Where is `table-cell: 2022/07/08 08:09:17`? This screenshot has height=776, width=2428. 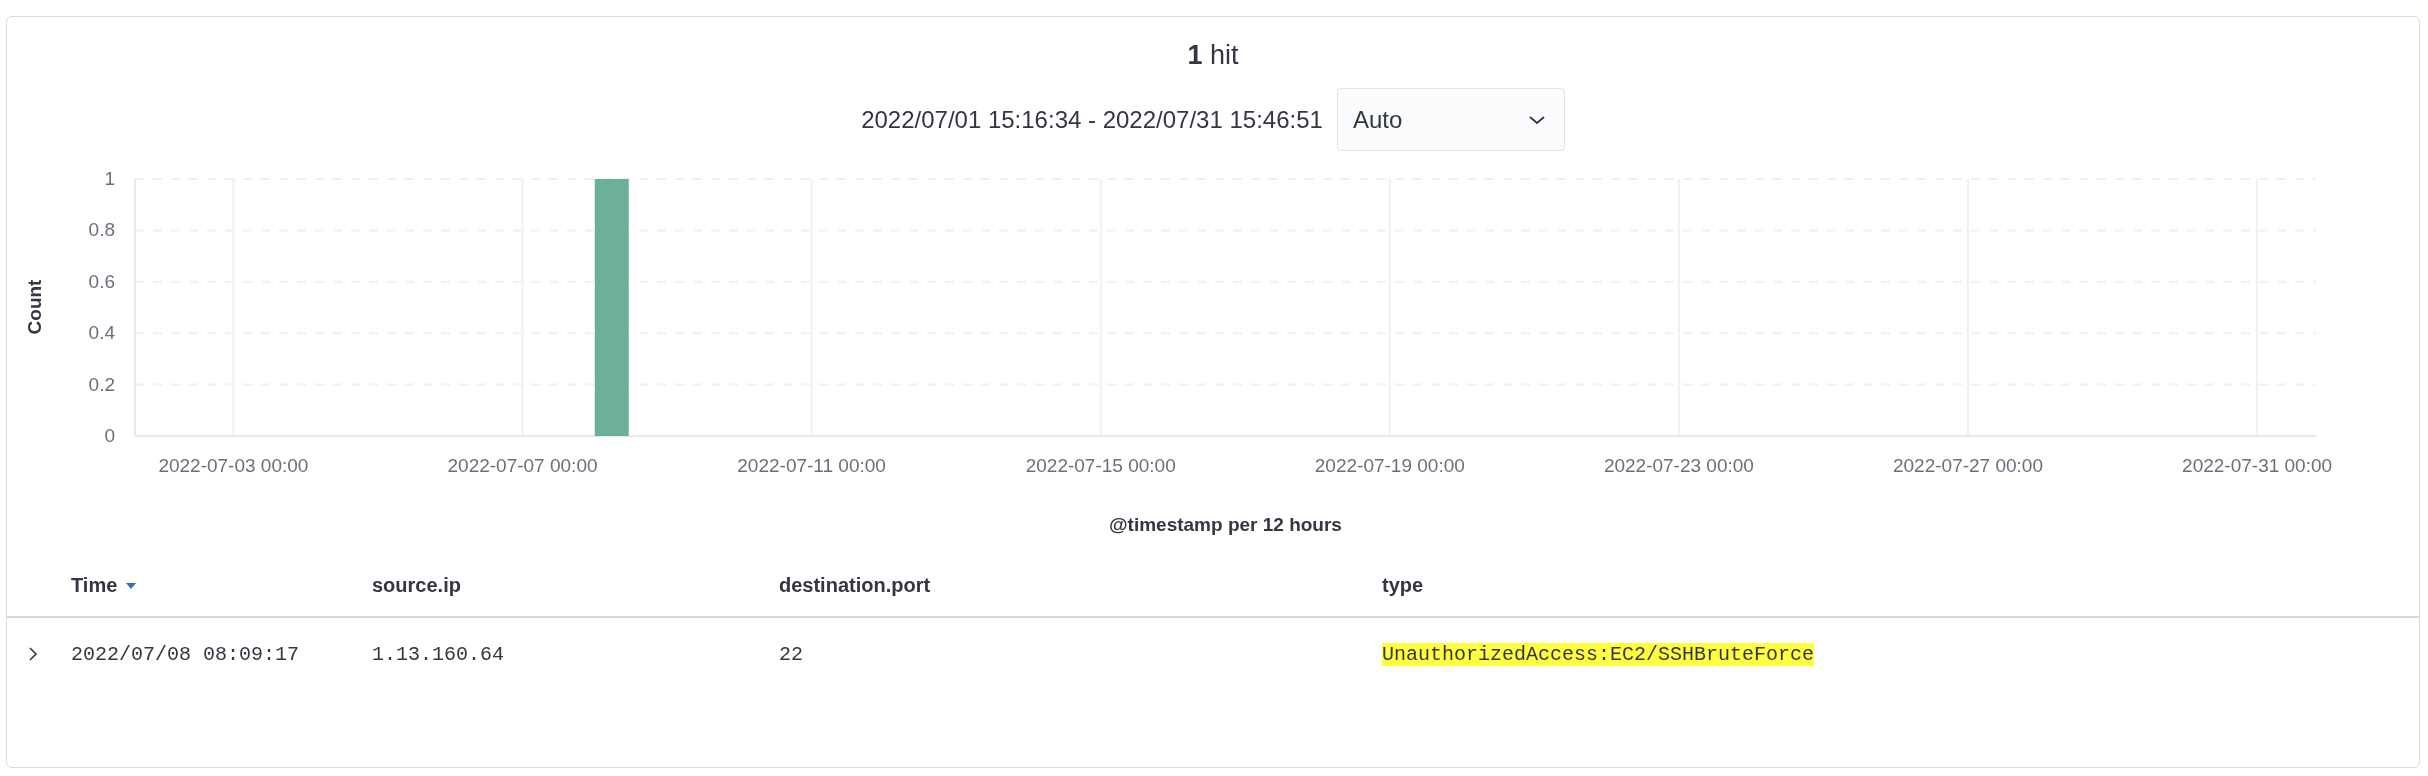
table-cell: 2022/07/08 08:09:17 is located at coordinates (185, 654).